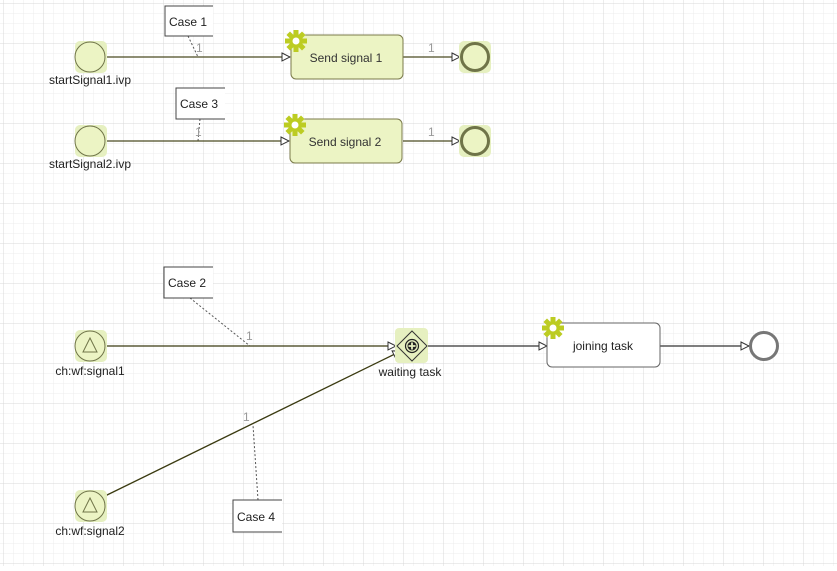 Image resolution: width=837 pixels, height=571 pixels. What do you see at coordinates (346, 58) in the screenshot?
I see `task-label: Send signal 1` at bounding box center [346, 58].